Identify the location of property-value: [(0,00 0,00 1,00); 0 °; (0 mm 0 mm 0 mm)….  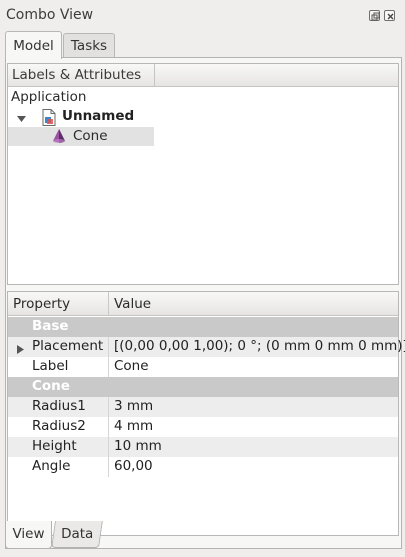
(259, 346).